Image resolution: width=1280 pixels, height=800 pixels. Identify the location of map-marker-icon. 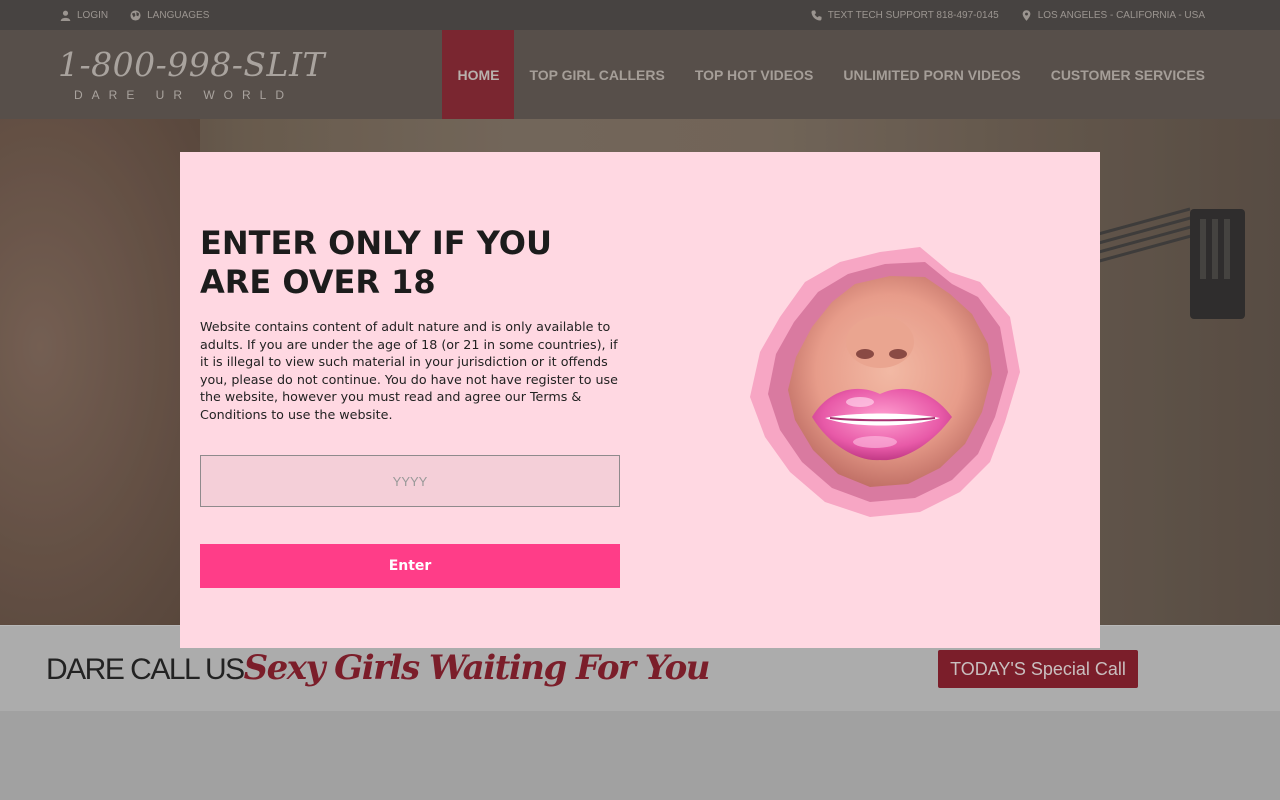
(1026, 15).